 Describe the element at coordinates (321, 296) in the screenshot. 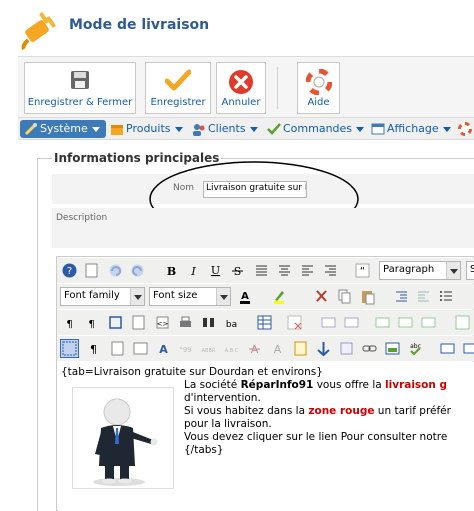

I see `cut-icon` at that location.